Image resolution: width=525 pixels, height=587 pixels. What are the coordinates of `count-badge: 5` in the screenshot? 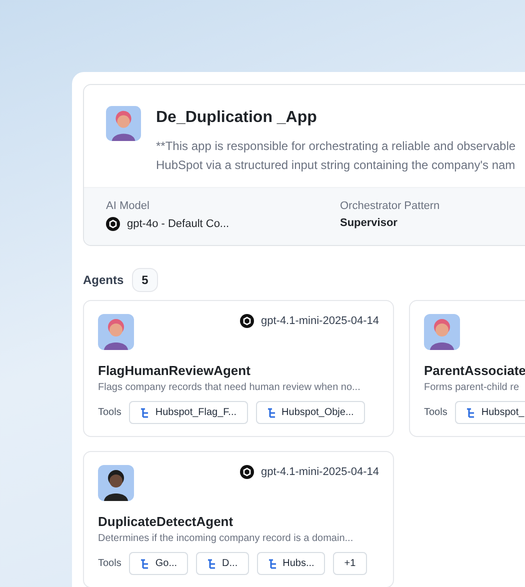 It's located at (145, 280).